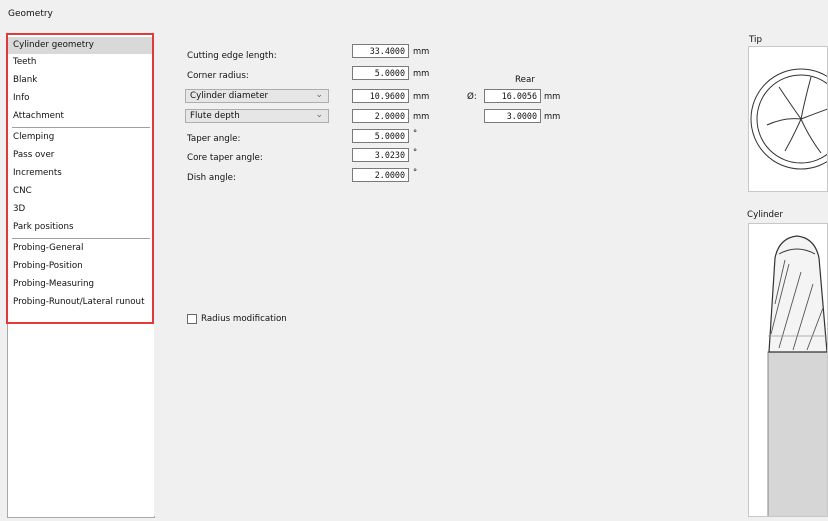  Describe the element at coordinates (81, 137) in the screenshot. I see `sidebar-item-clemping: Clemping` at that location.